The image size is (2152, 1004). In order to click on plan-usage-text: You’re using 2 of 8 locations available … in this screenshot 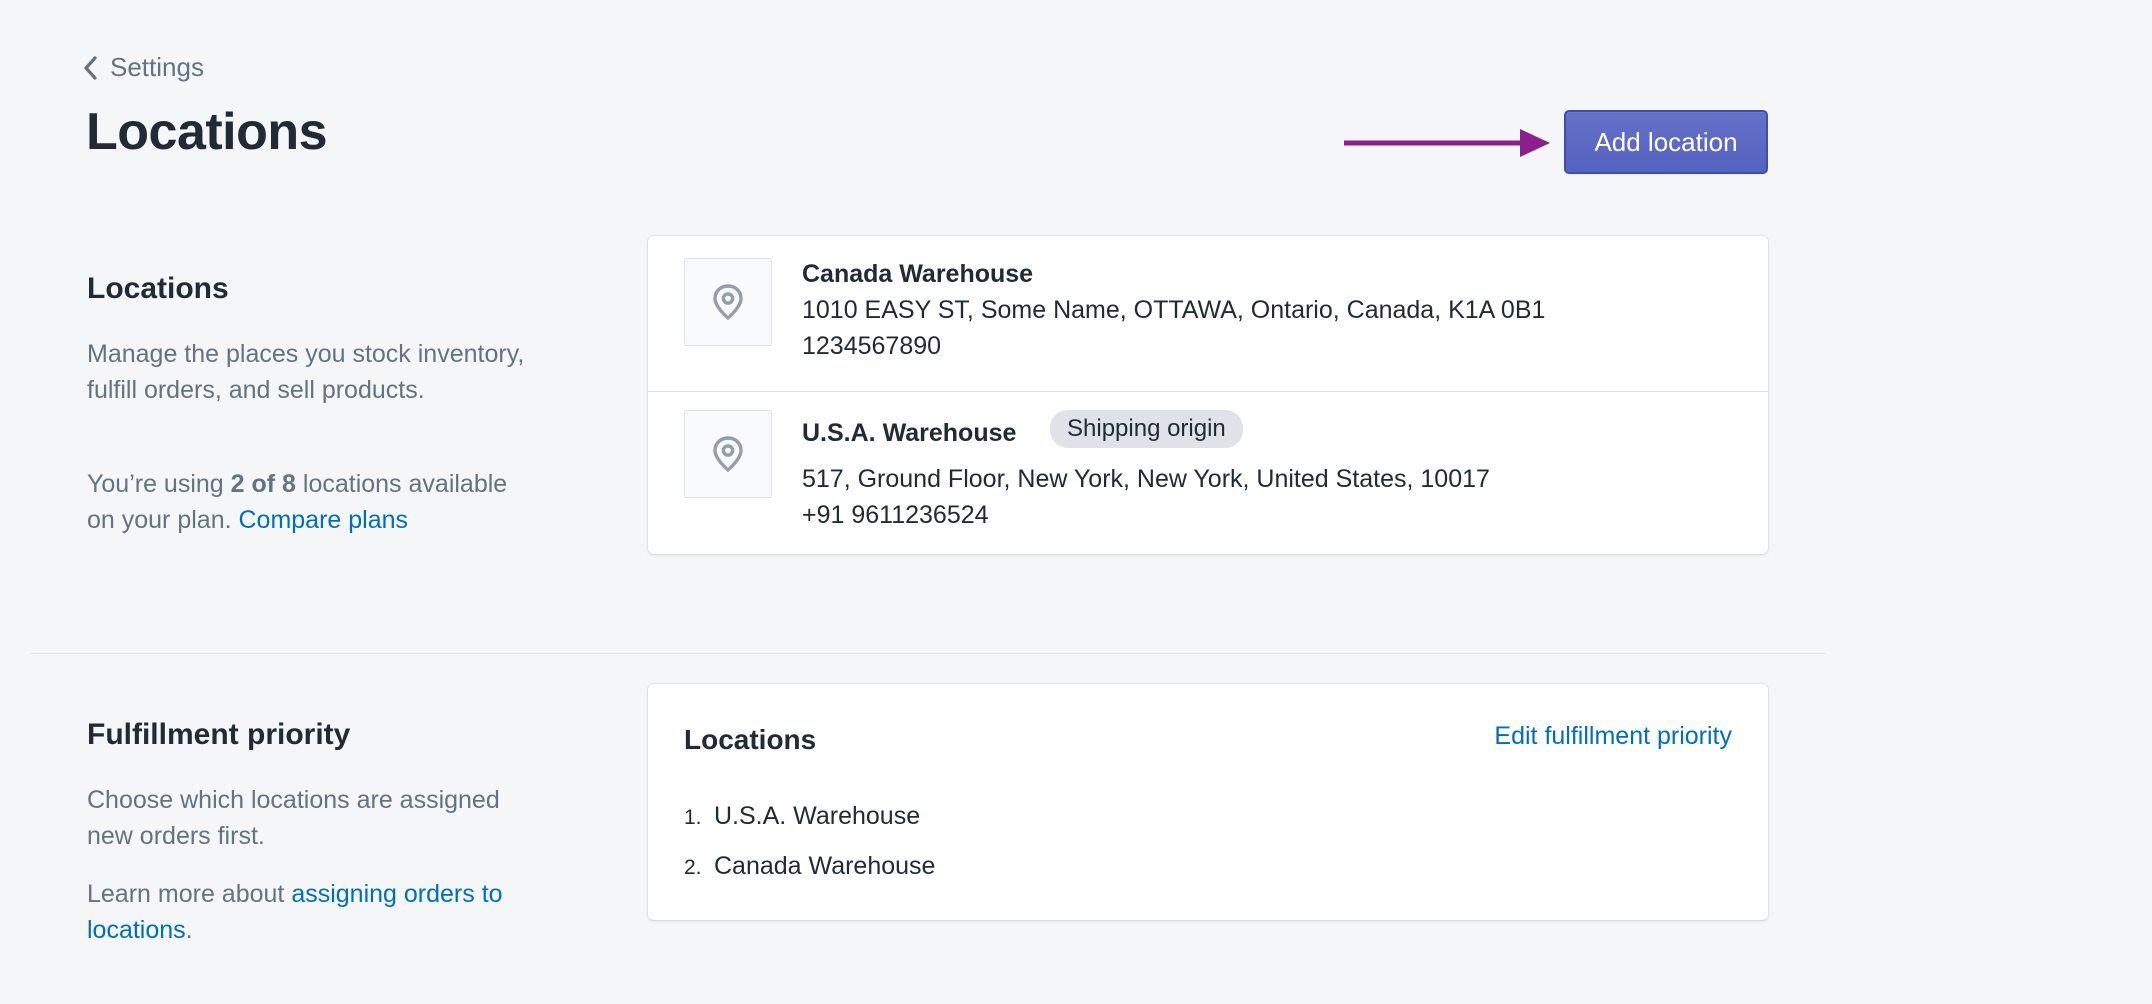, I will do `click(307, 502)`.